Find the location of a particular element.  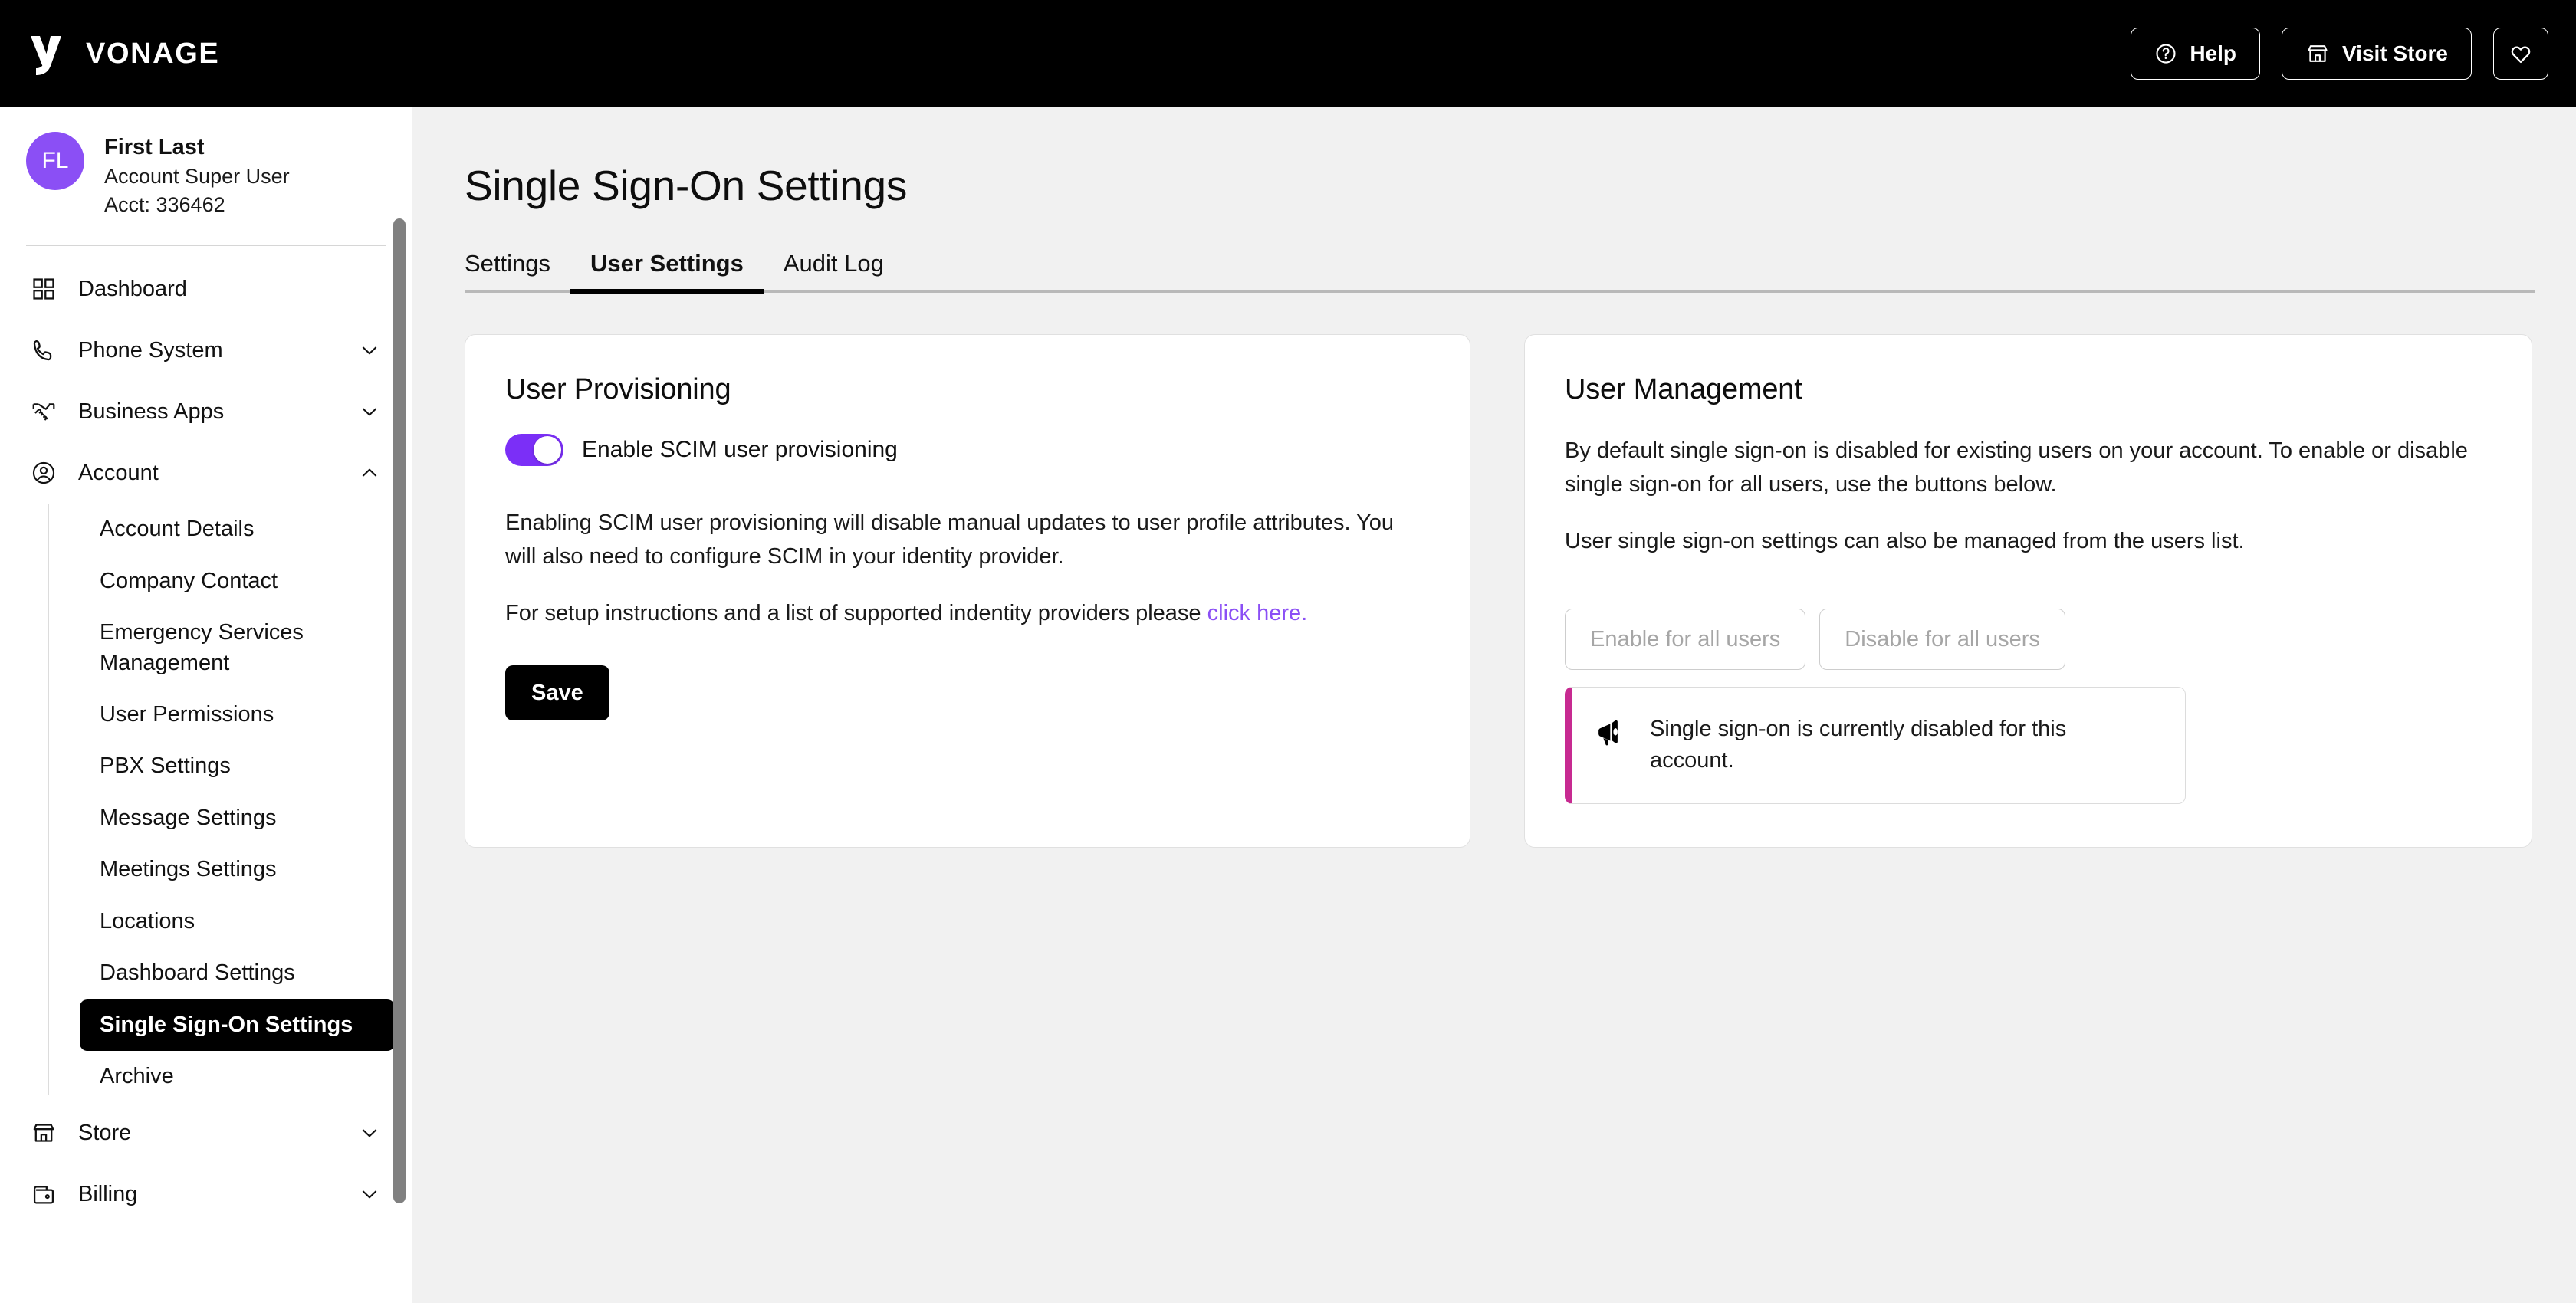

sidebar-item-billing: Billing is located at coordinates (206, 1194).